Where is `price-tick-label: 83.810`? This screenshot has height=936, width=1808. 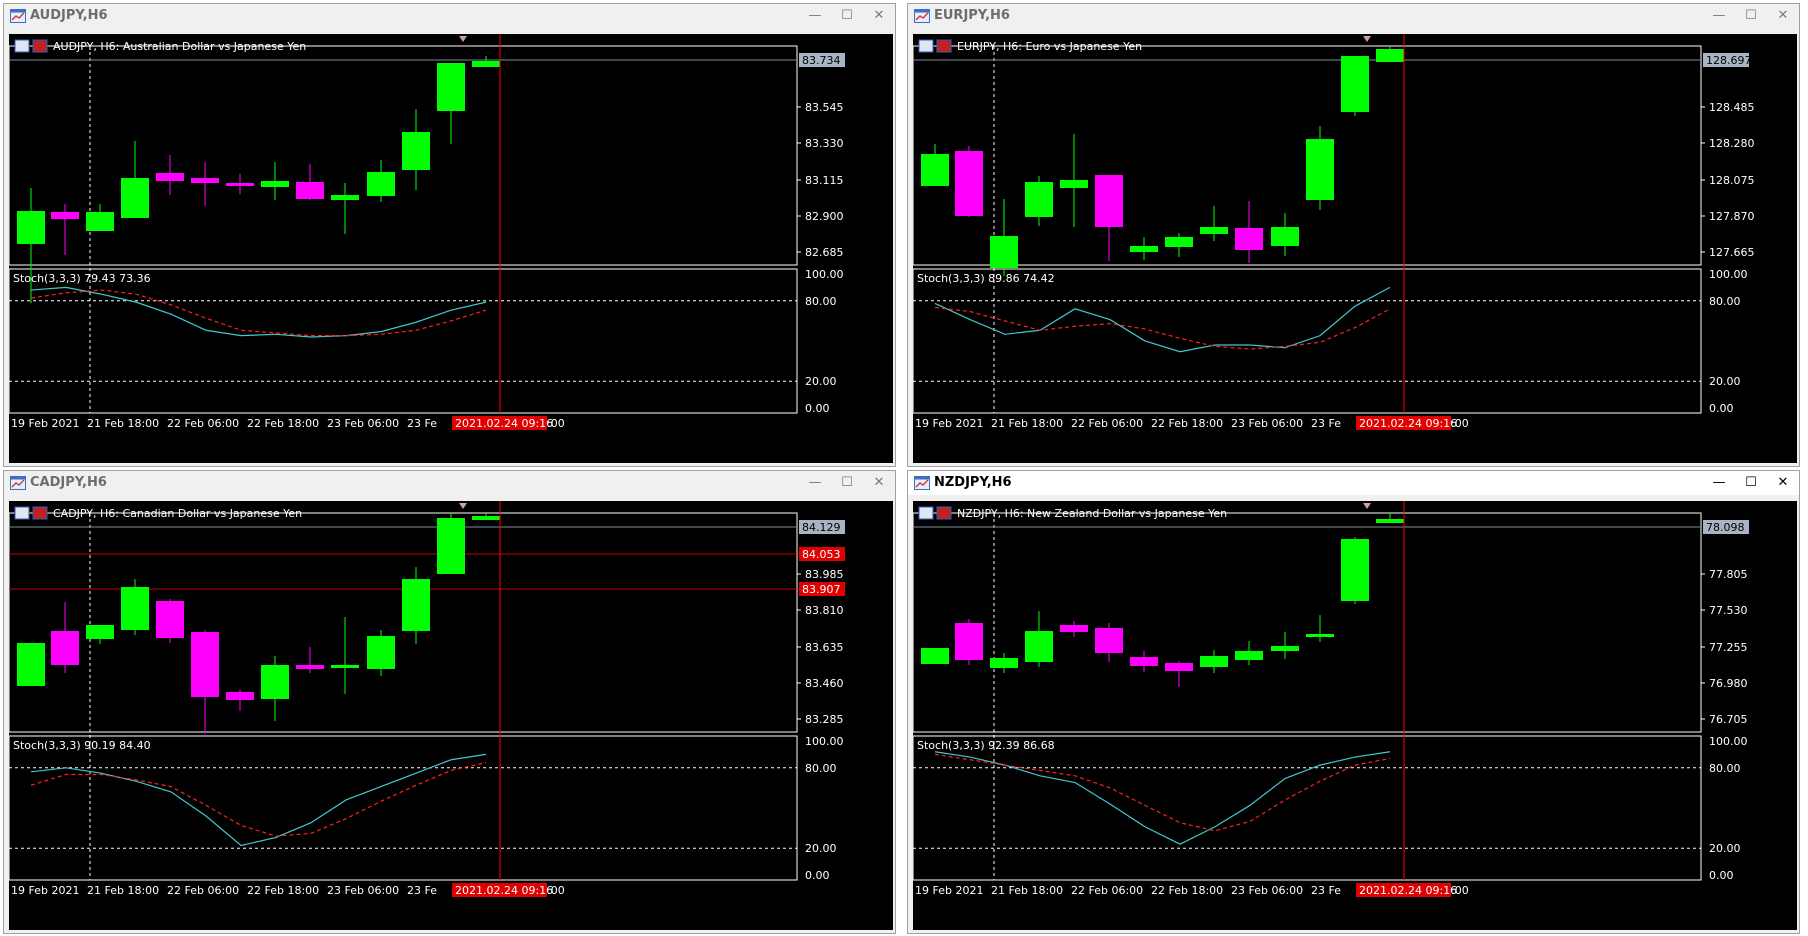
price-tick-label: 83.810 is located at coordinates (824, 610).